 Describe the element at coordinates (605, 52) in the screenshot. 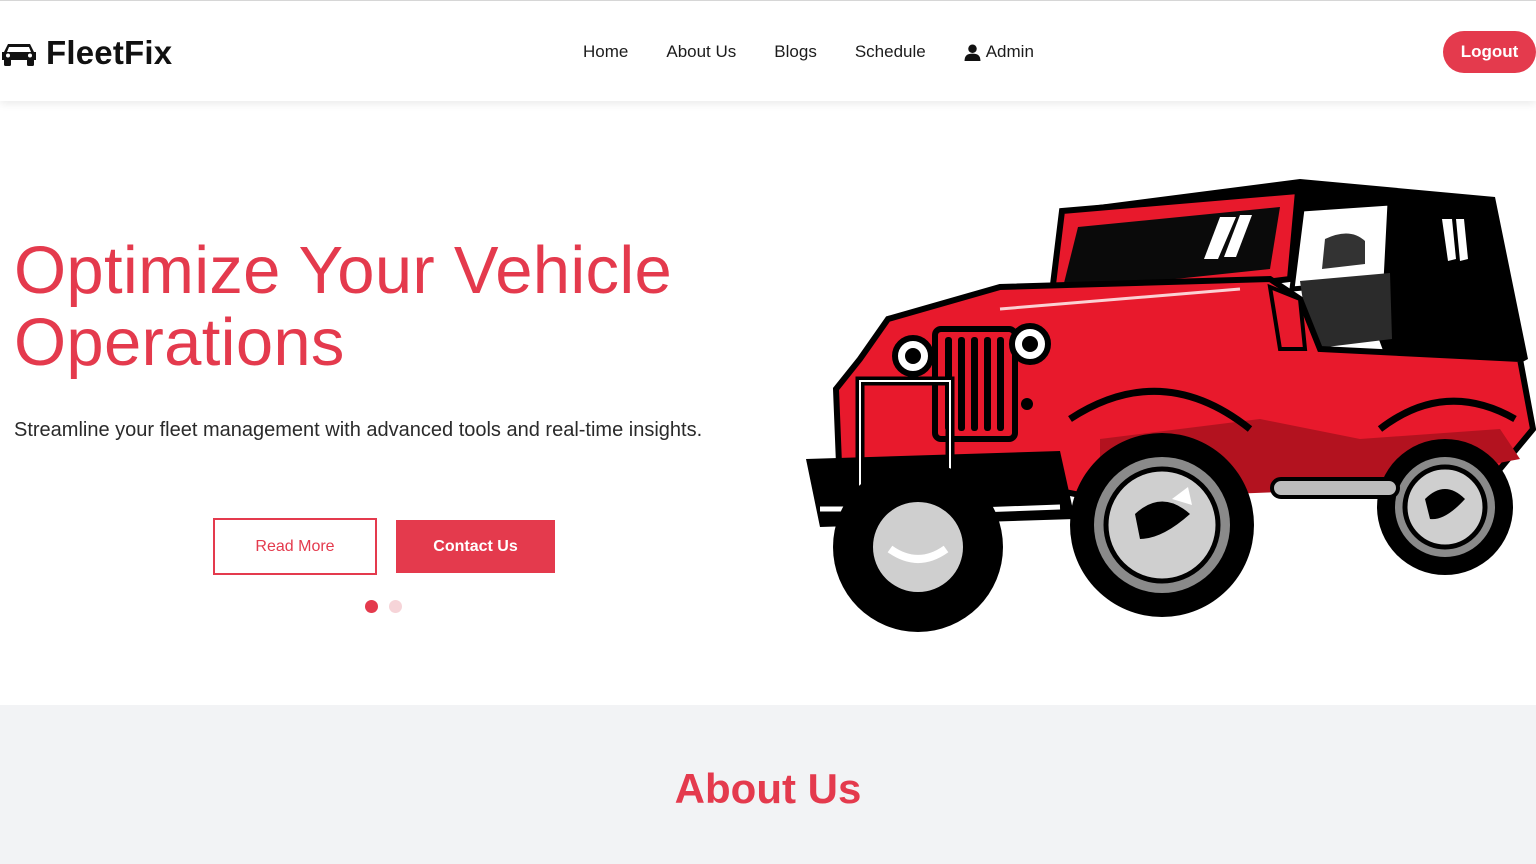

I see `nav-link-home: Home` at that location.